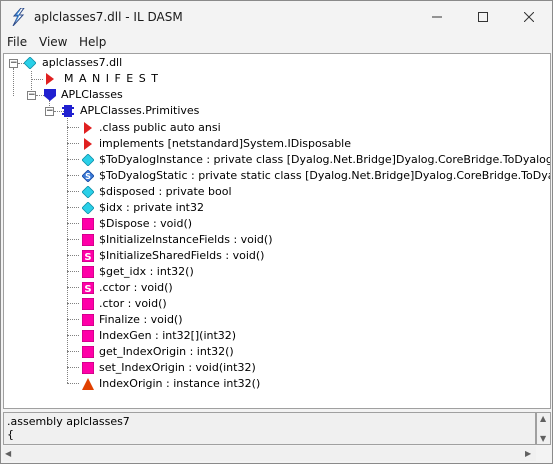 The image size is (553, 464). Describe the element at coordinates (108, 17) in the screenshot. I see `window-title: aplclasses7.dll - IL DASM` at that location.